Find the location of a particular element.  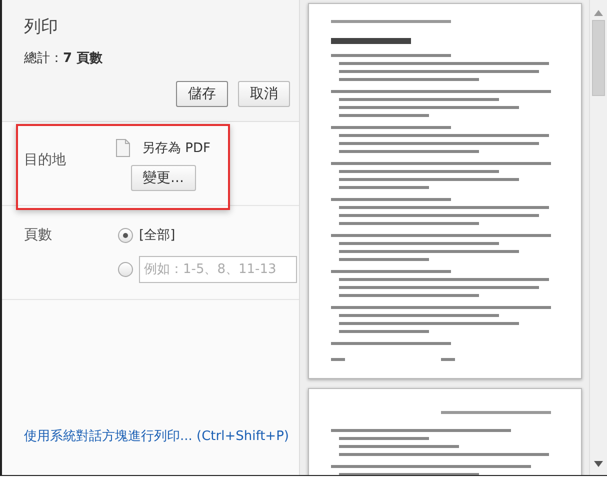

scroll-down-icon is located at coordinates (598, 464).